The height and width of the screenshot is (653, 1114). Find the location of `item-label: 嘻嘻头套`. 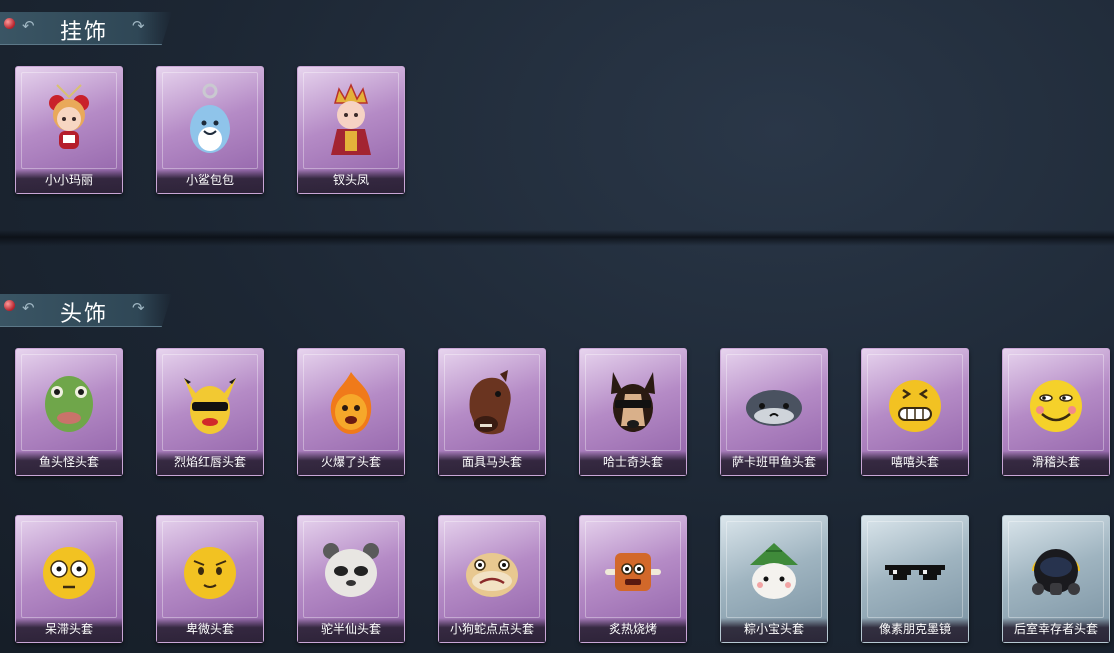

item-label: 嘻嘻头套 is located at coordinates (914, 462).